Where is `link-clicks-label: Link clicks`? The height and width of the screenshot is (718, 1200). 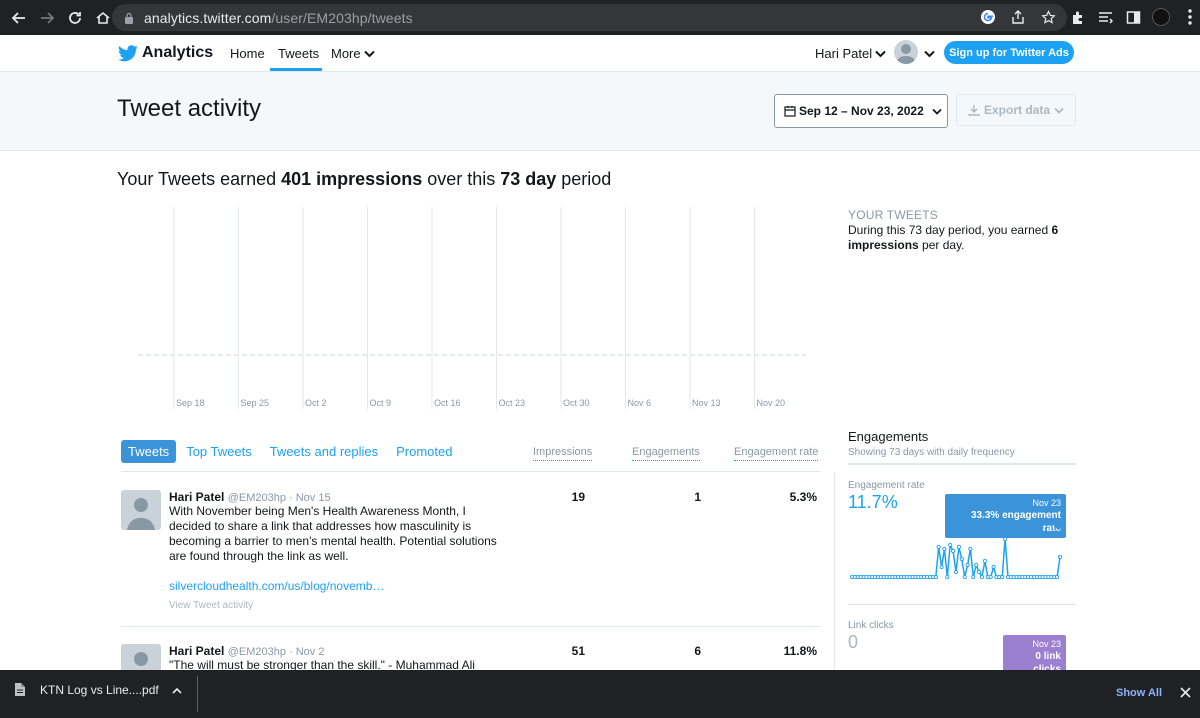 link-clicks-label: Link clicks is located at coordinates (871, 625).